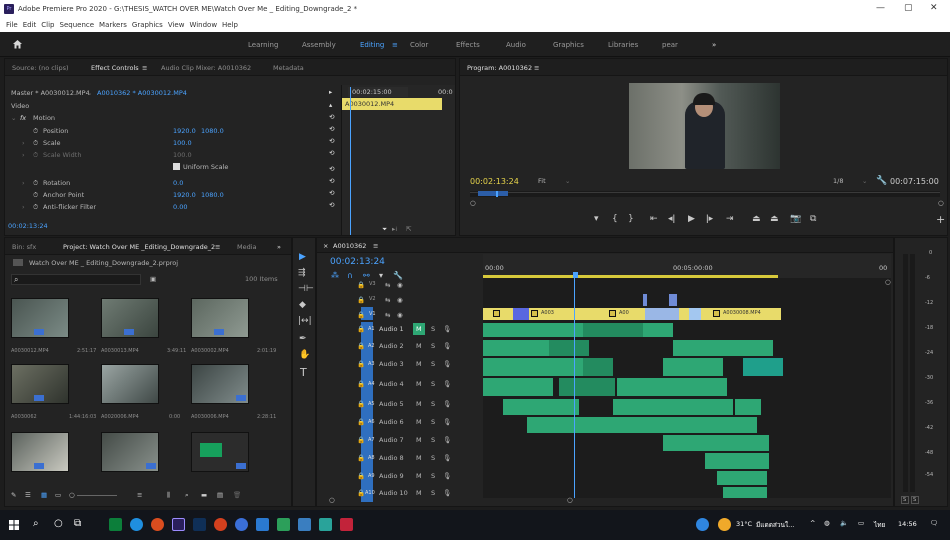 This screenshot has width=950, height=540. I want to click on comparison-view-icon: ⧉, so click(813, 219).